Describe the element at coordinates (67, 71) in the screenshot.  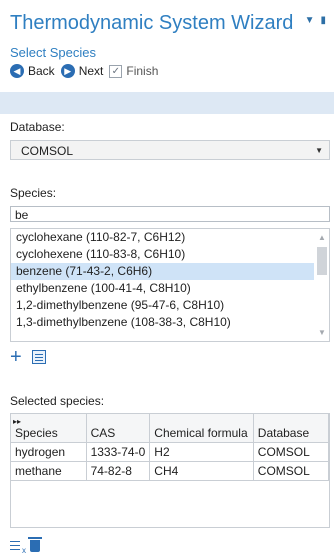
I see `arrow-right-circle-icon: ▶` at that location.